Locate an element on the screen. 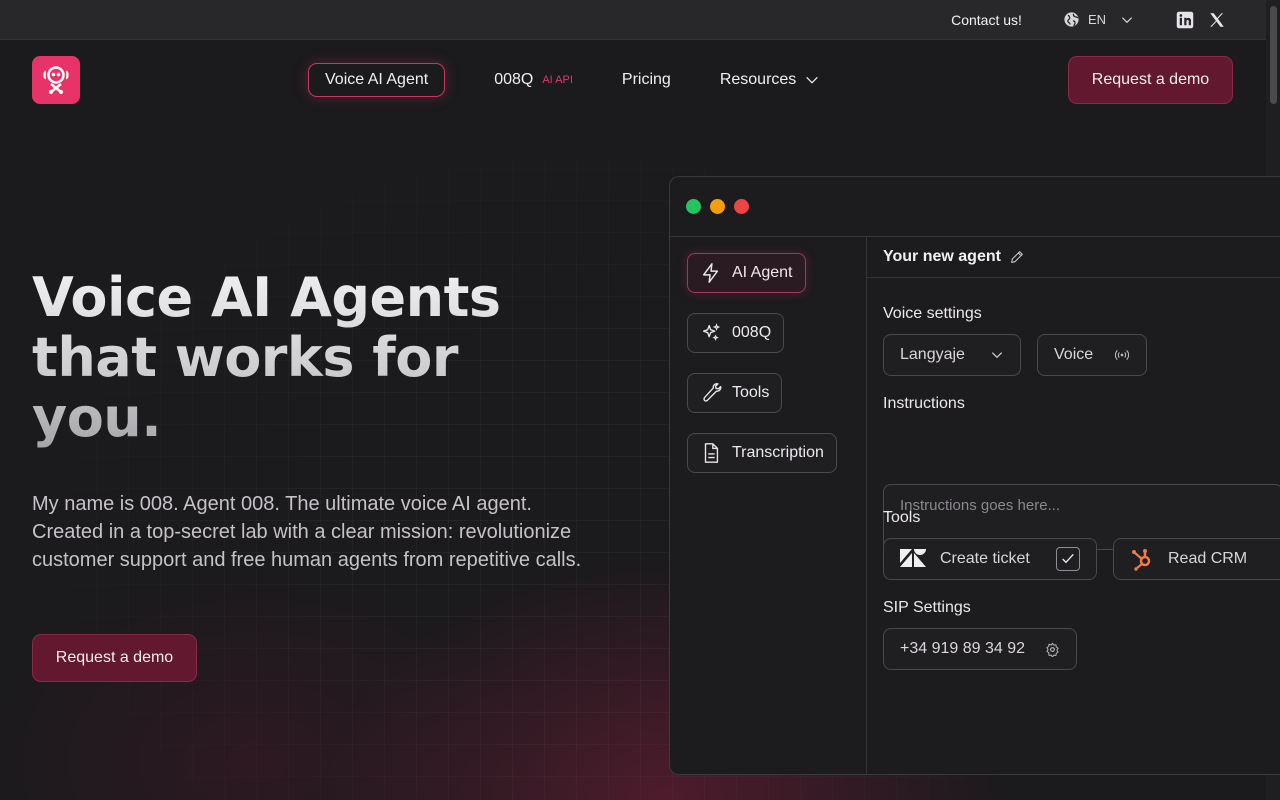  nav-voice-ai-agent: Voice AI Agent is located at coordinates (377, 80).